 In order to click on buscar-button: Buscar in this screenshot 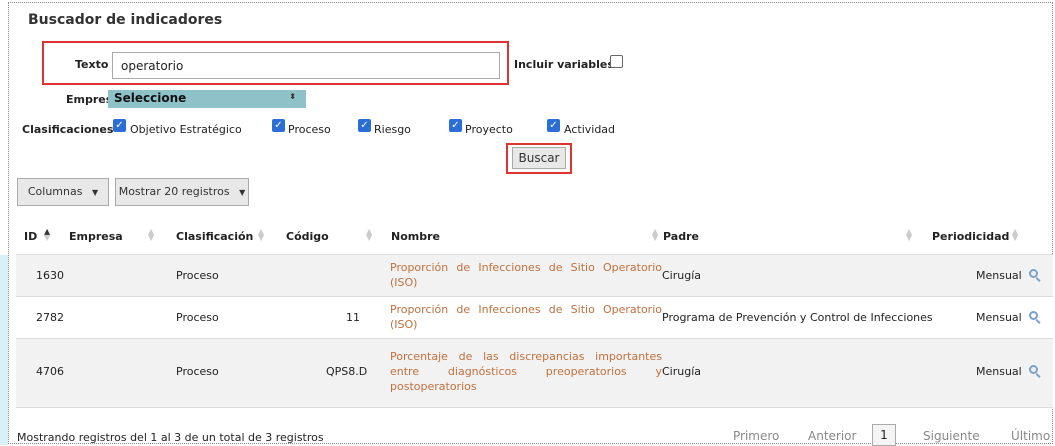, I will do `click(539, 158)`.